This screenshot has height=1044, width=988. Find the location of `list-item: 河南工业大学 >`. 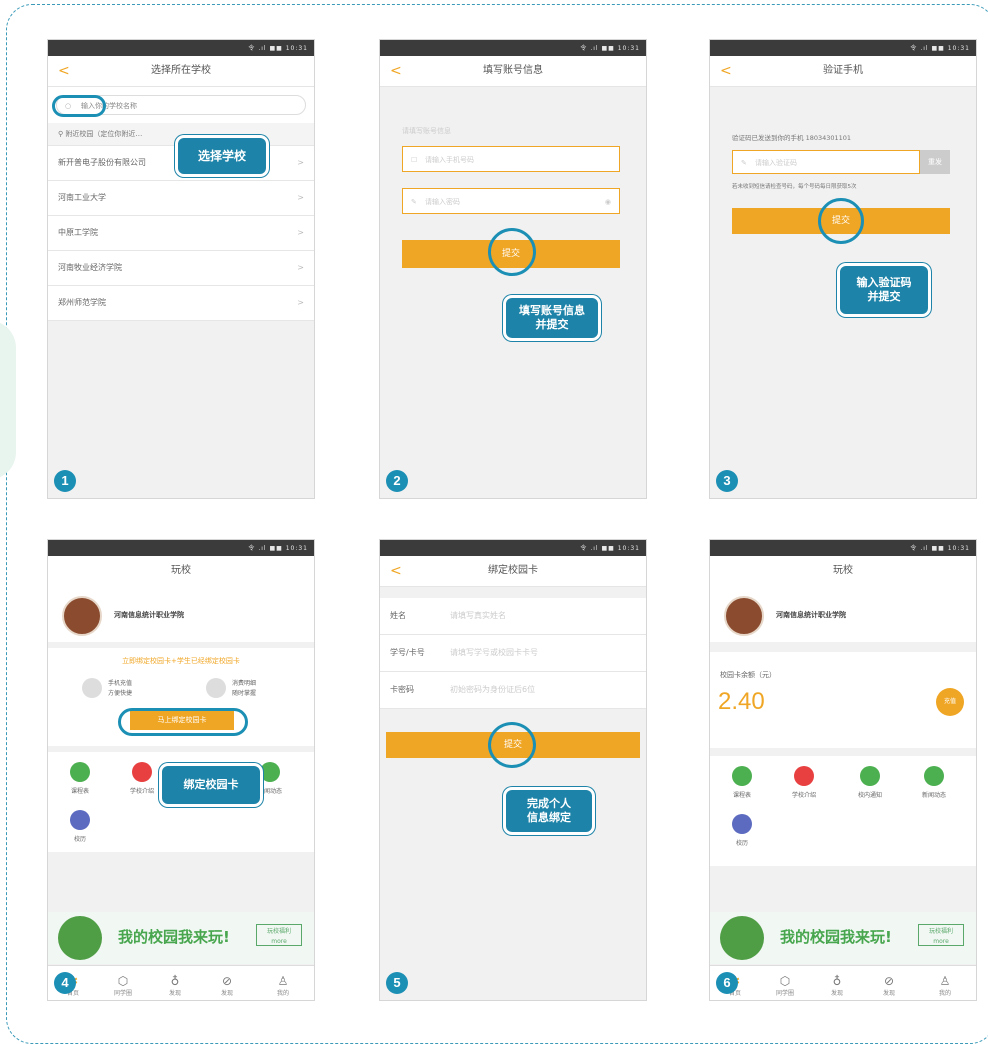

list-item: 河南工业大学 > is located at coordinates (181, 198).